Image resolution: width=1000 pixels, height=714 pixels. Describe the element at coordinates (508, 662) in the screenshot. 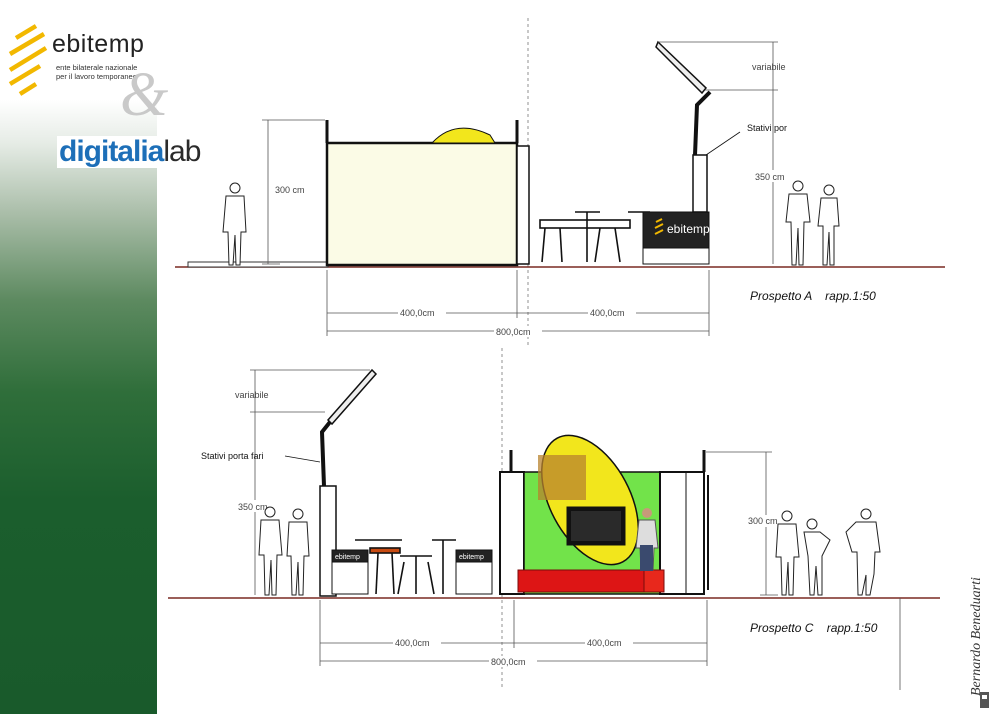

I see `c-dim-total: 800,0cm` at that location.